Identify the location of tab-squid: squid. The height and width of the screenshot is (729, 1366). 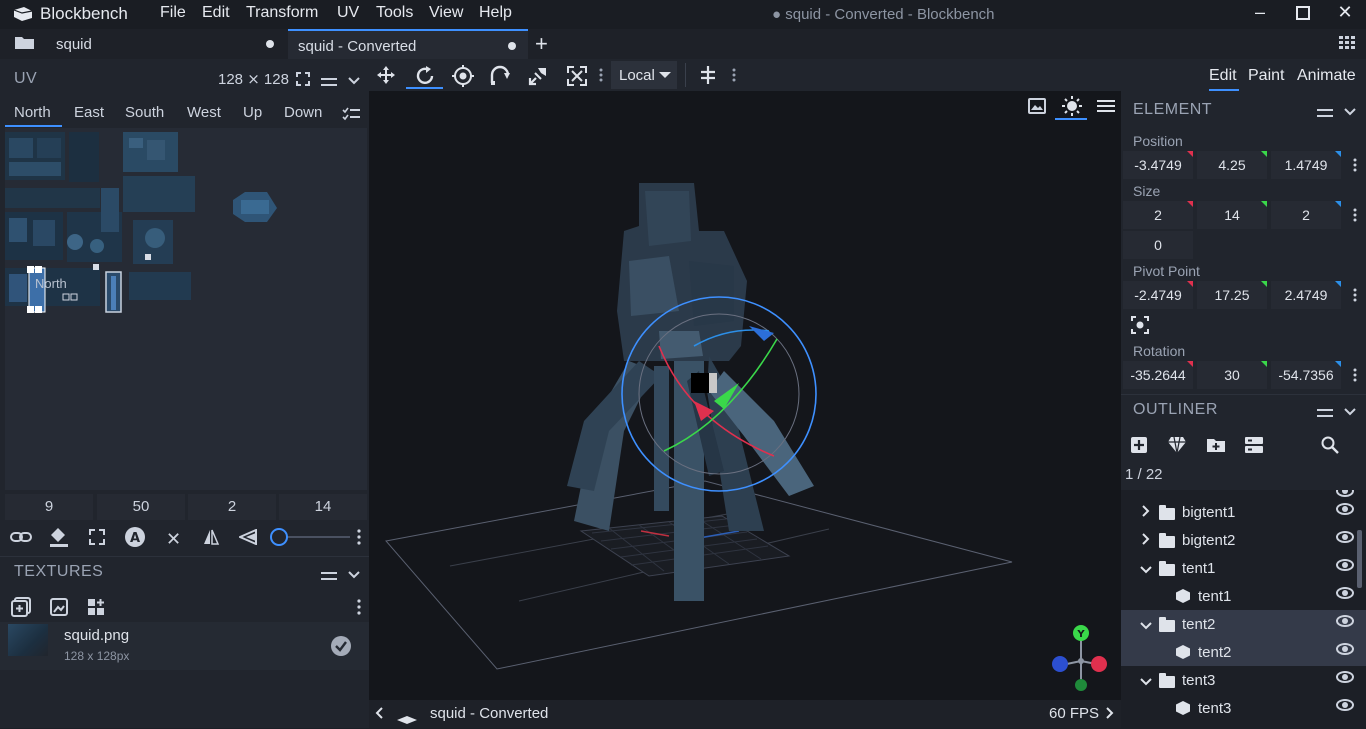
(166, 44).